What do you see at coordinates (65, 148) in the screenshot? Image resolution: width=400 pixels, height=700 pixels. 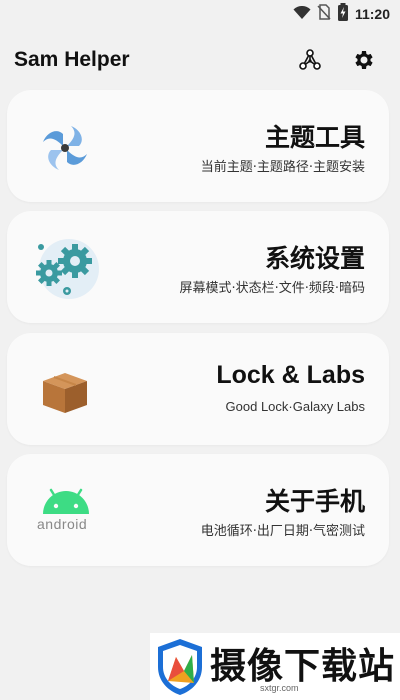 I see `pinwheel-icon` at bounding box center [65, 148].